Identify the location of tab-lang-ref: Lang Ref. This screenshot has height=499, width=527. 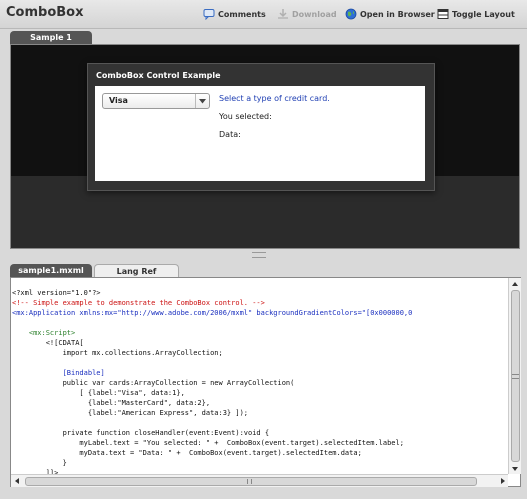
(136, 271).